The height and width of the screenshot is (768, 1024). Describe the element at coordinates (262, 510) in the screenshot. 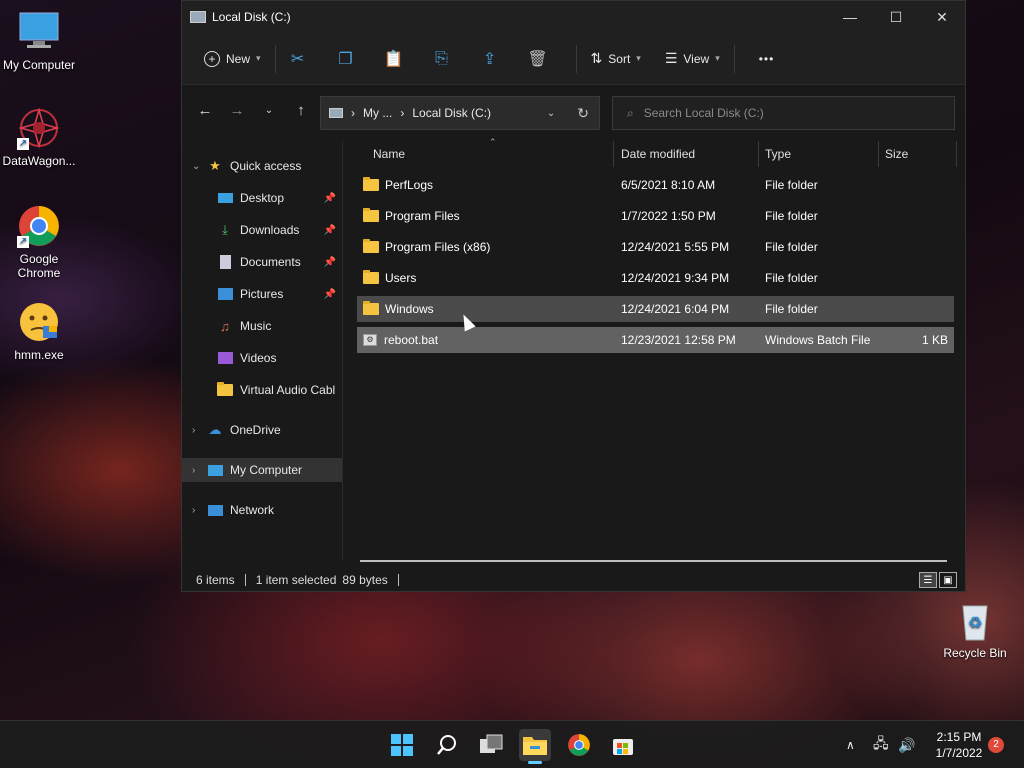

I see `sidebar-item-network: › Network` at that location.